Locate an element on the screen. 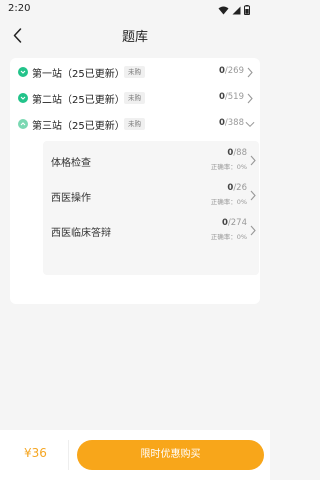  sub-topic-row-1: 体格检查 0/88 正确率：0% is located at coordinates (151, 160).